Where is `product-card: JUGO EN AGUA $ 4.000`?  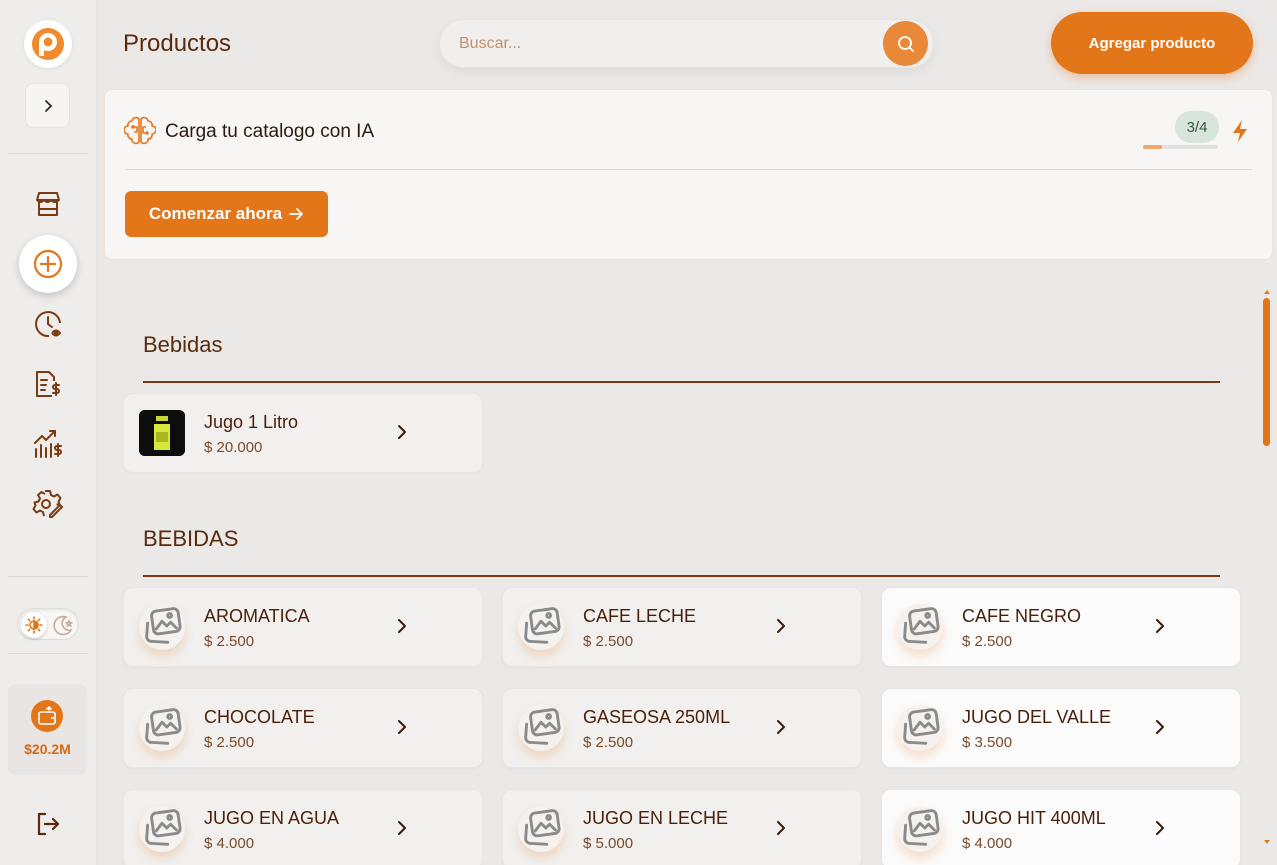
product-card: JUGO EN AGUA $ 4.000 is located at coordinates (303, 827).